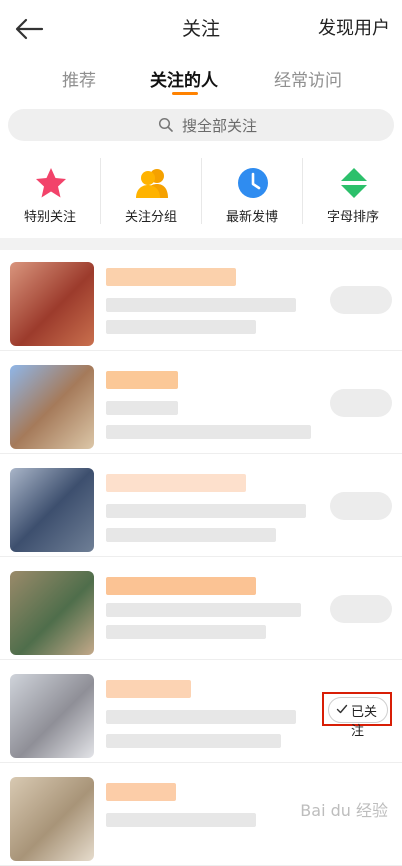 The width and height of the screenshot is (402, 866). I want to click on clock-icon, so click(253, 183).